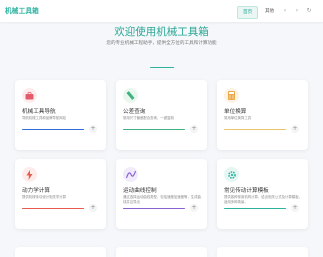 Image resolution: width=323 pixels, height=257 pixels. Describe the element at coordinates (161, 43) in the screenshot. I see `page-subtitle: 您的专业机械工程助手，提供全方位的工具和计算功能` at that location.